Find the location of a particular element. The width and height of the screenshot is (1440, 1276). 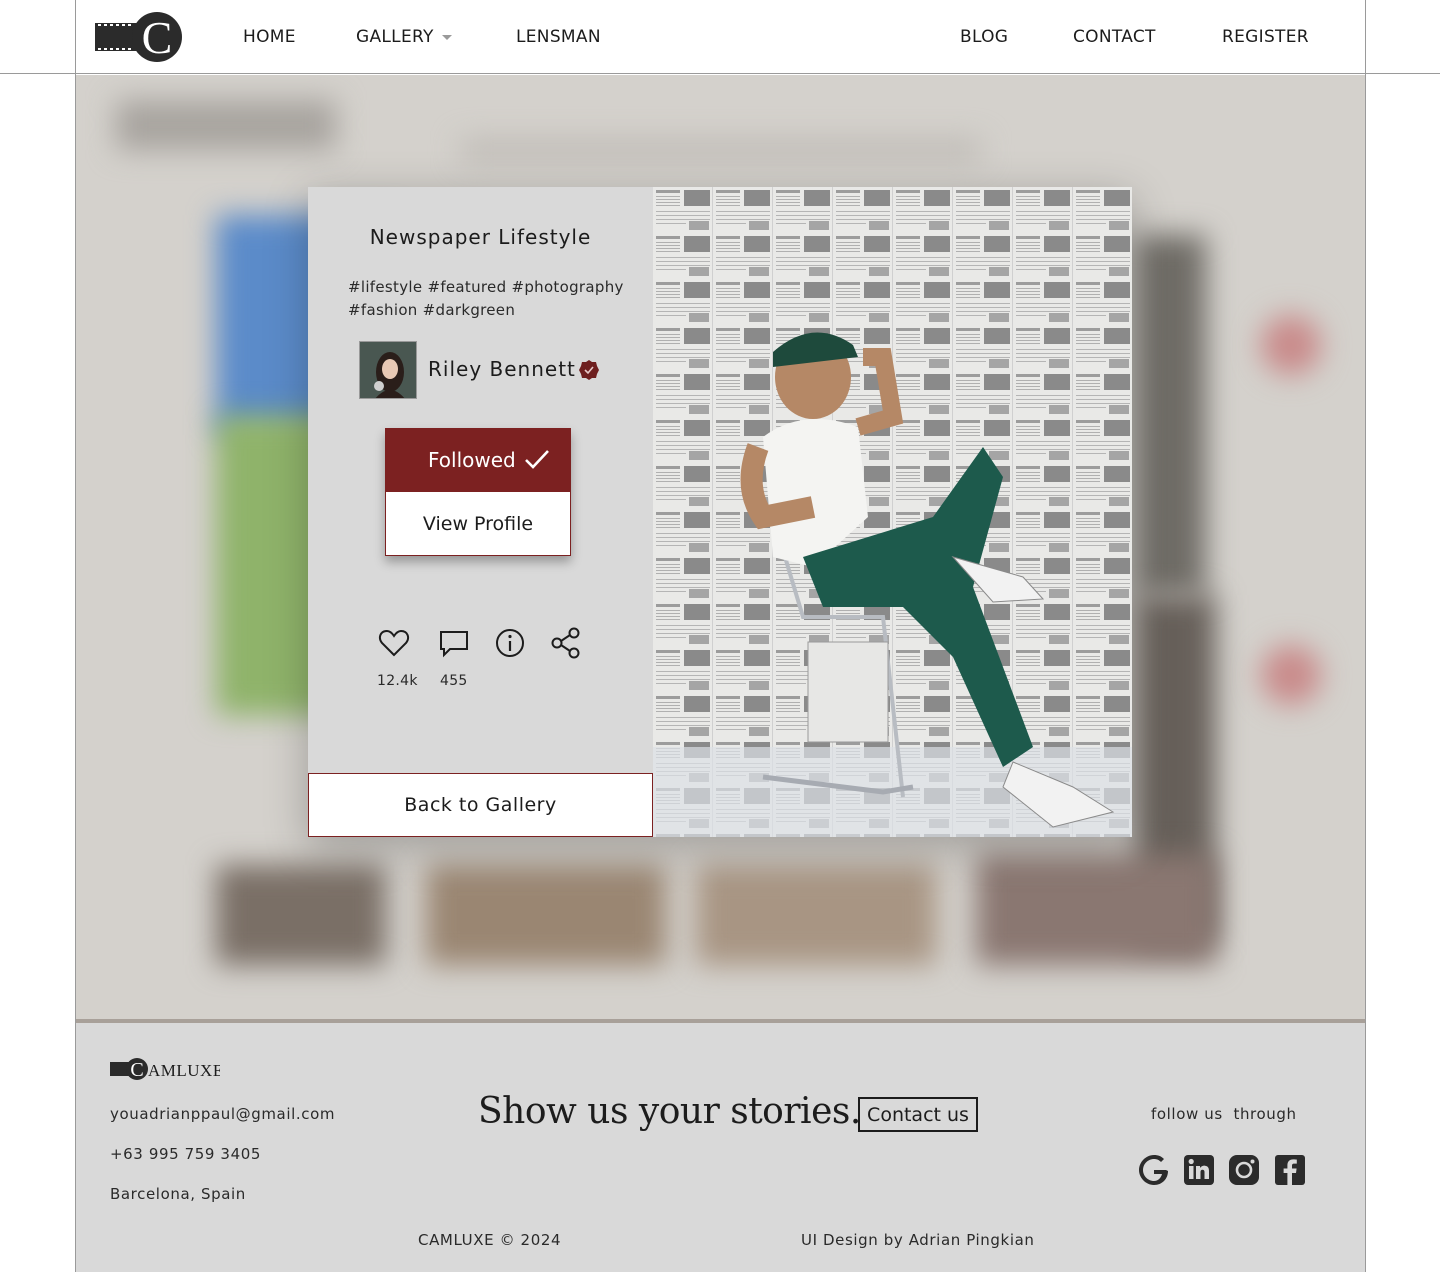

share-icon is located at coordinates (566, 643).